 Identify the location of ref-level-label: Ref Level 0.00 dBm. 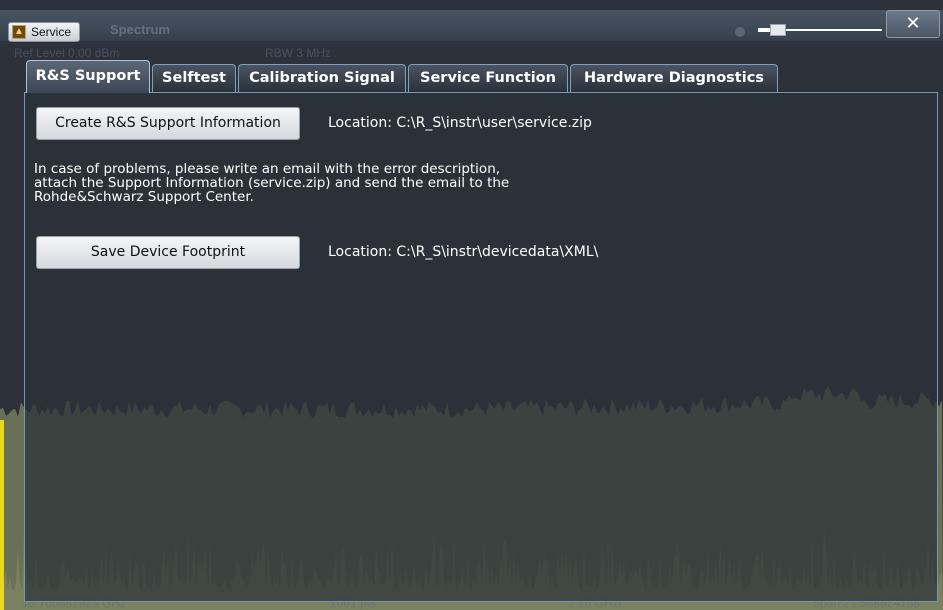
(67, 53).